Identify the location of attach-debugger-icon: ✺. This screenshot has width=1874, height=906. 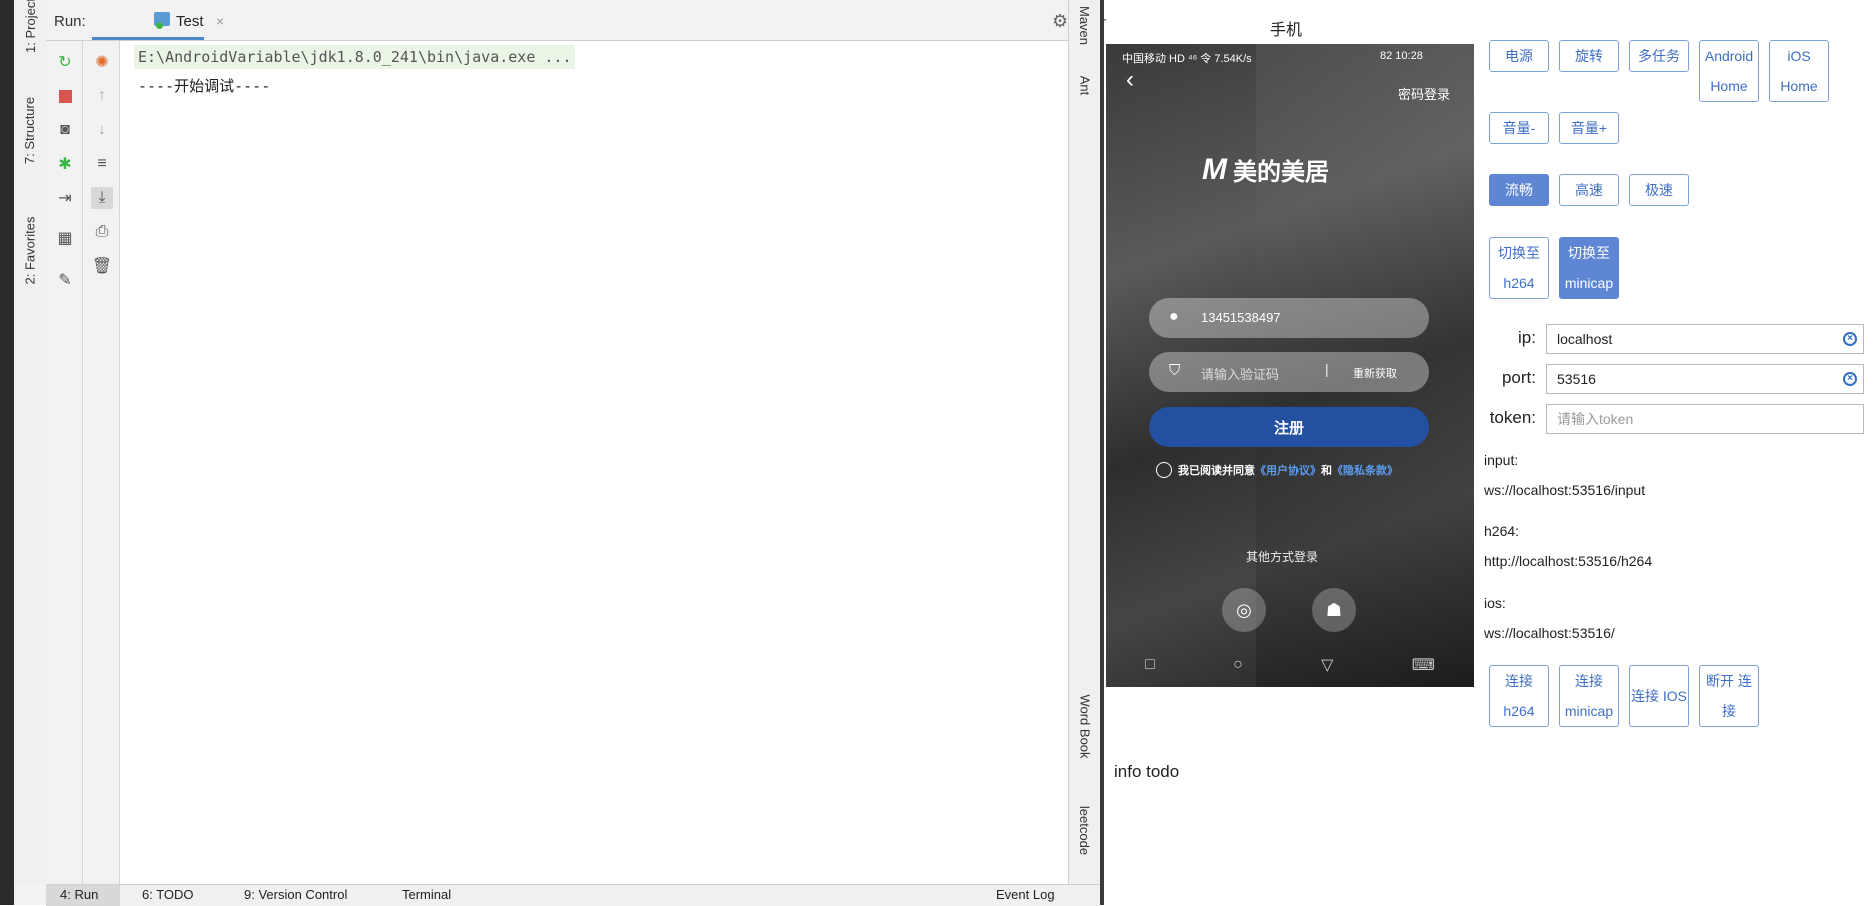
(102, 62).